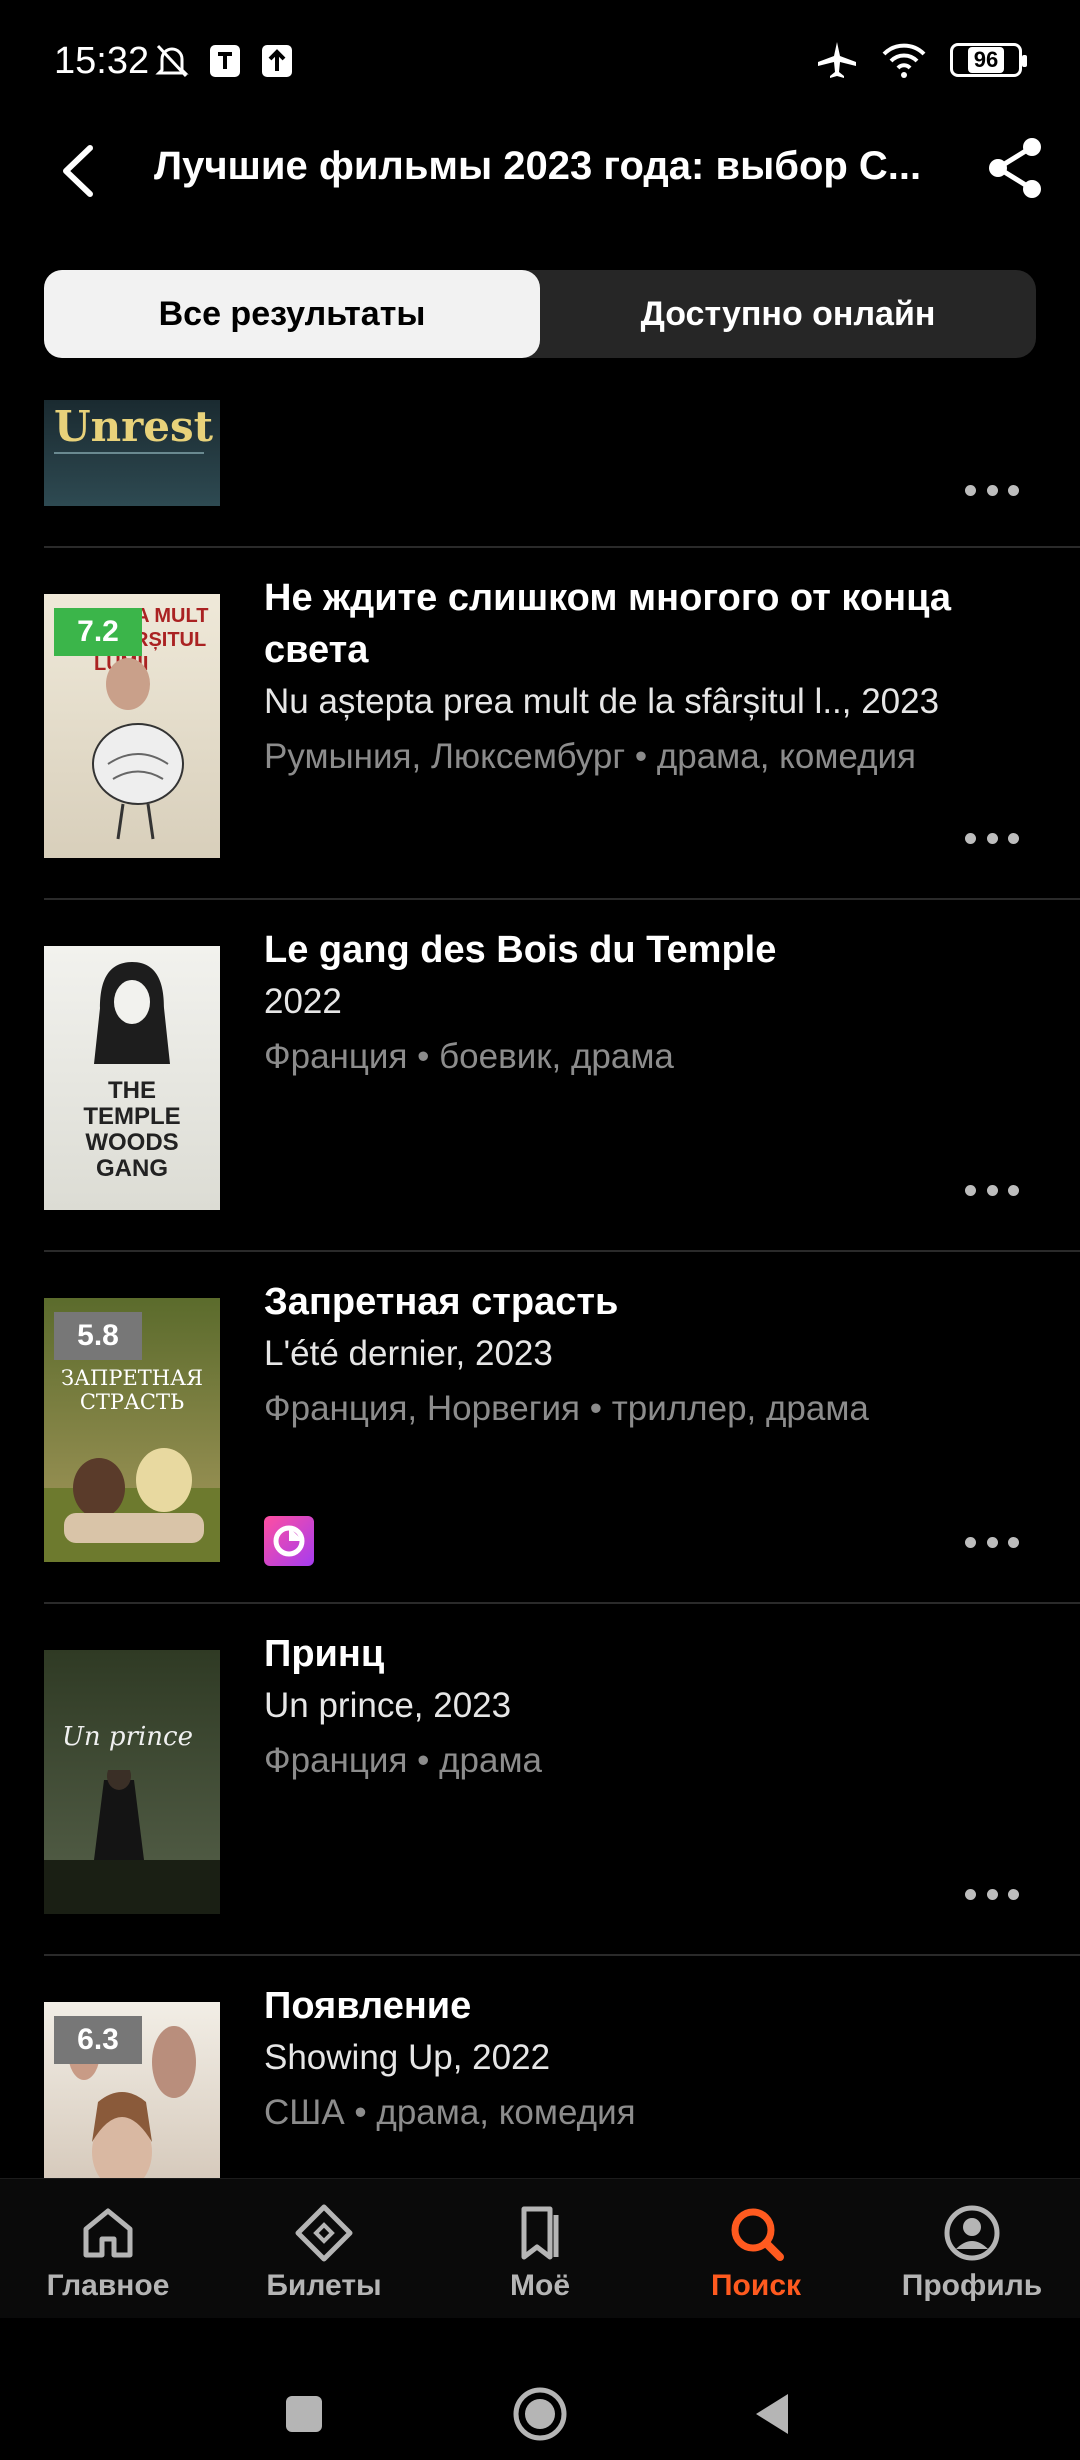 Image resolution: width=1080 pixels, height=2460 pixels. I want to click on tab-all-results: Все результаты, so click(292, 314).